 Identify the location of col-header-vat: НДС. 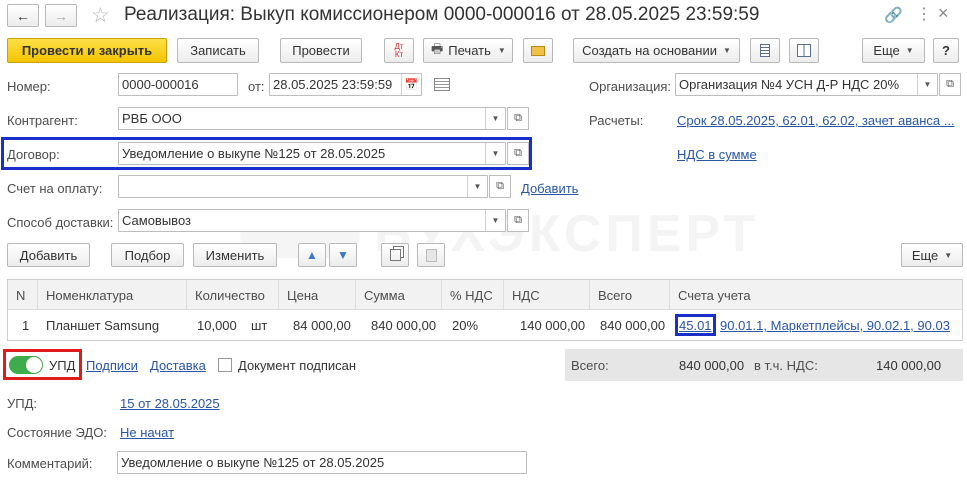
(547, 295).